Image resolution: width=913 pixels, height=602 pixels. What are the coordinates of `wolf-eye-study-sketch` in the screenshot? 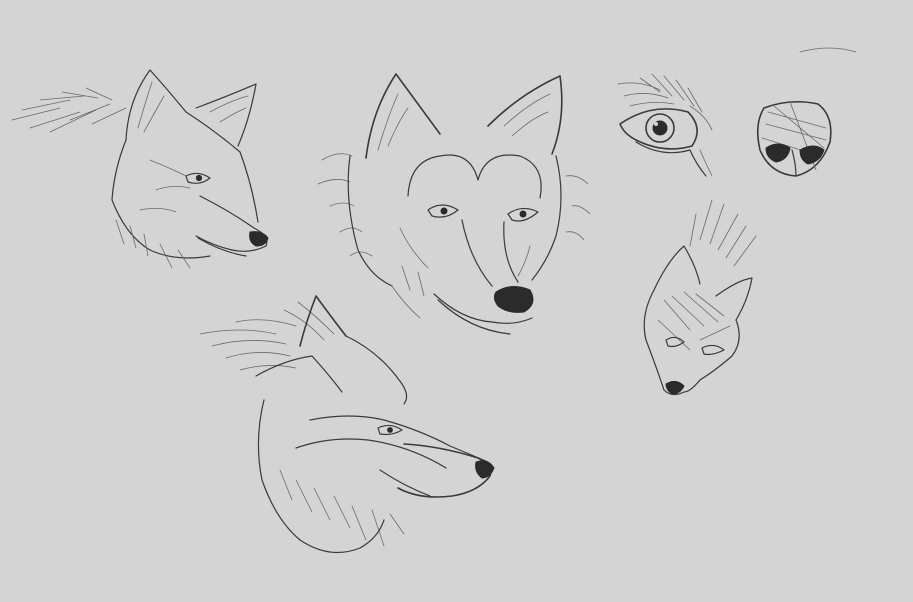 It's located at (665, 125).